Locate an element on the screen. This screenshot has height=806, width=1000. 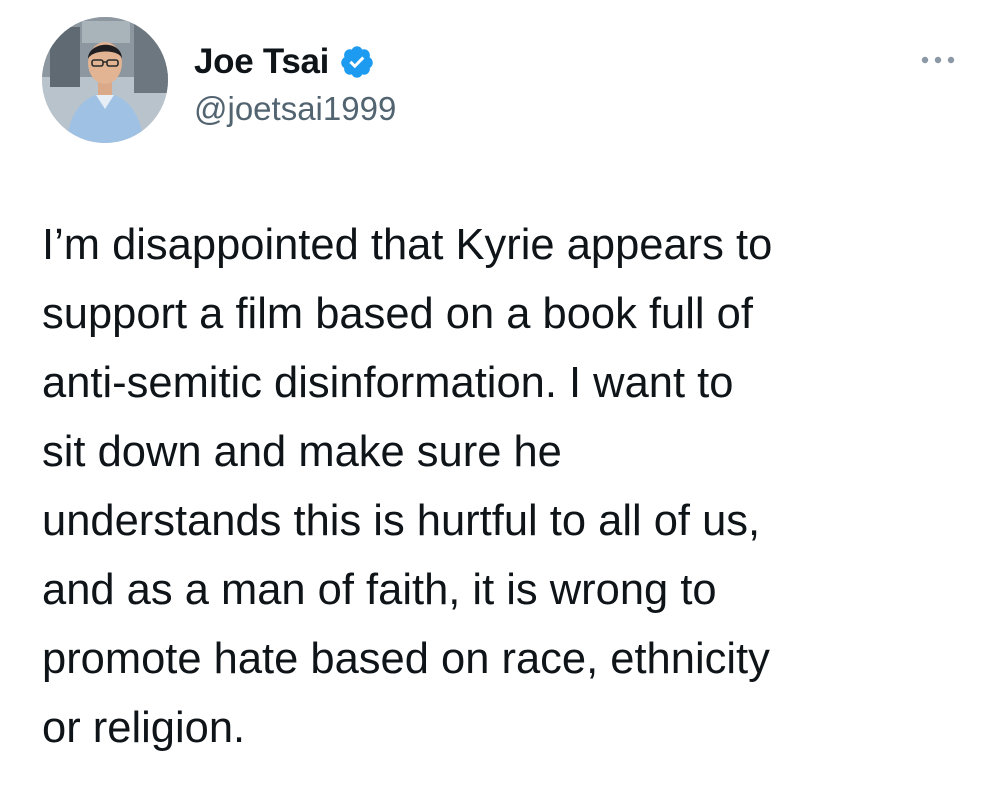
tweet-text-line: I’m disappointed that Kyrie appears to is located at coordinates (407, 245).